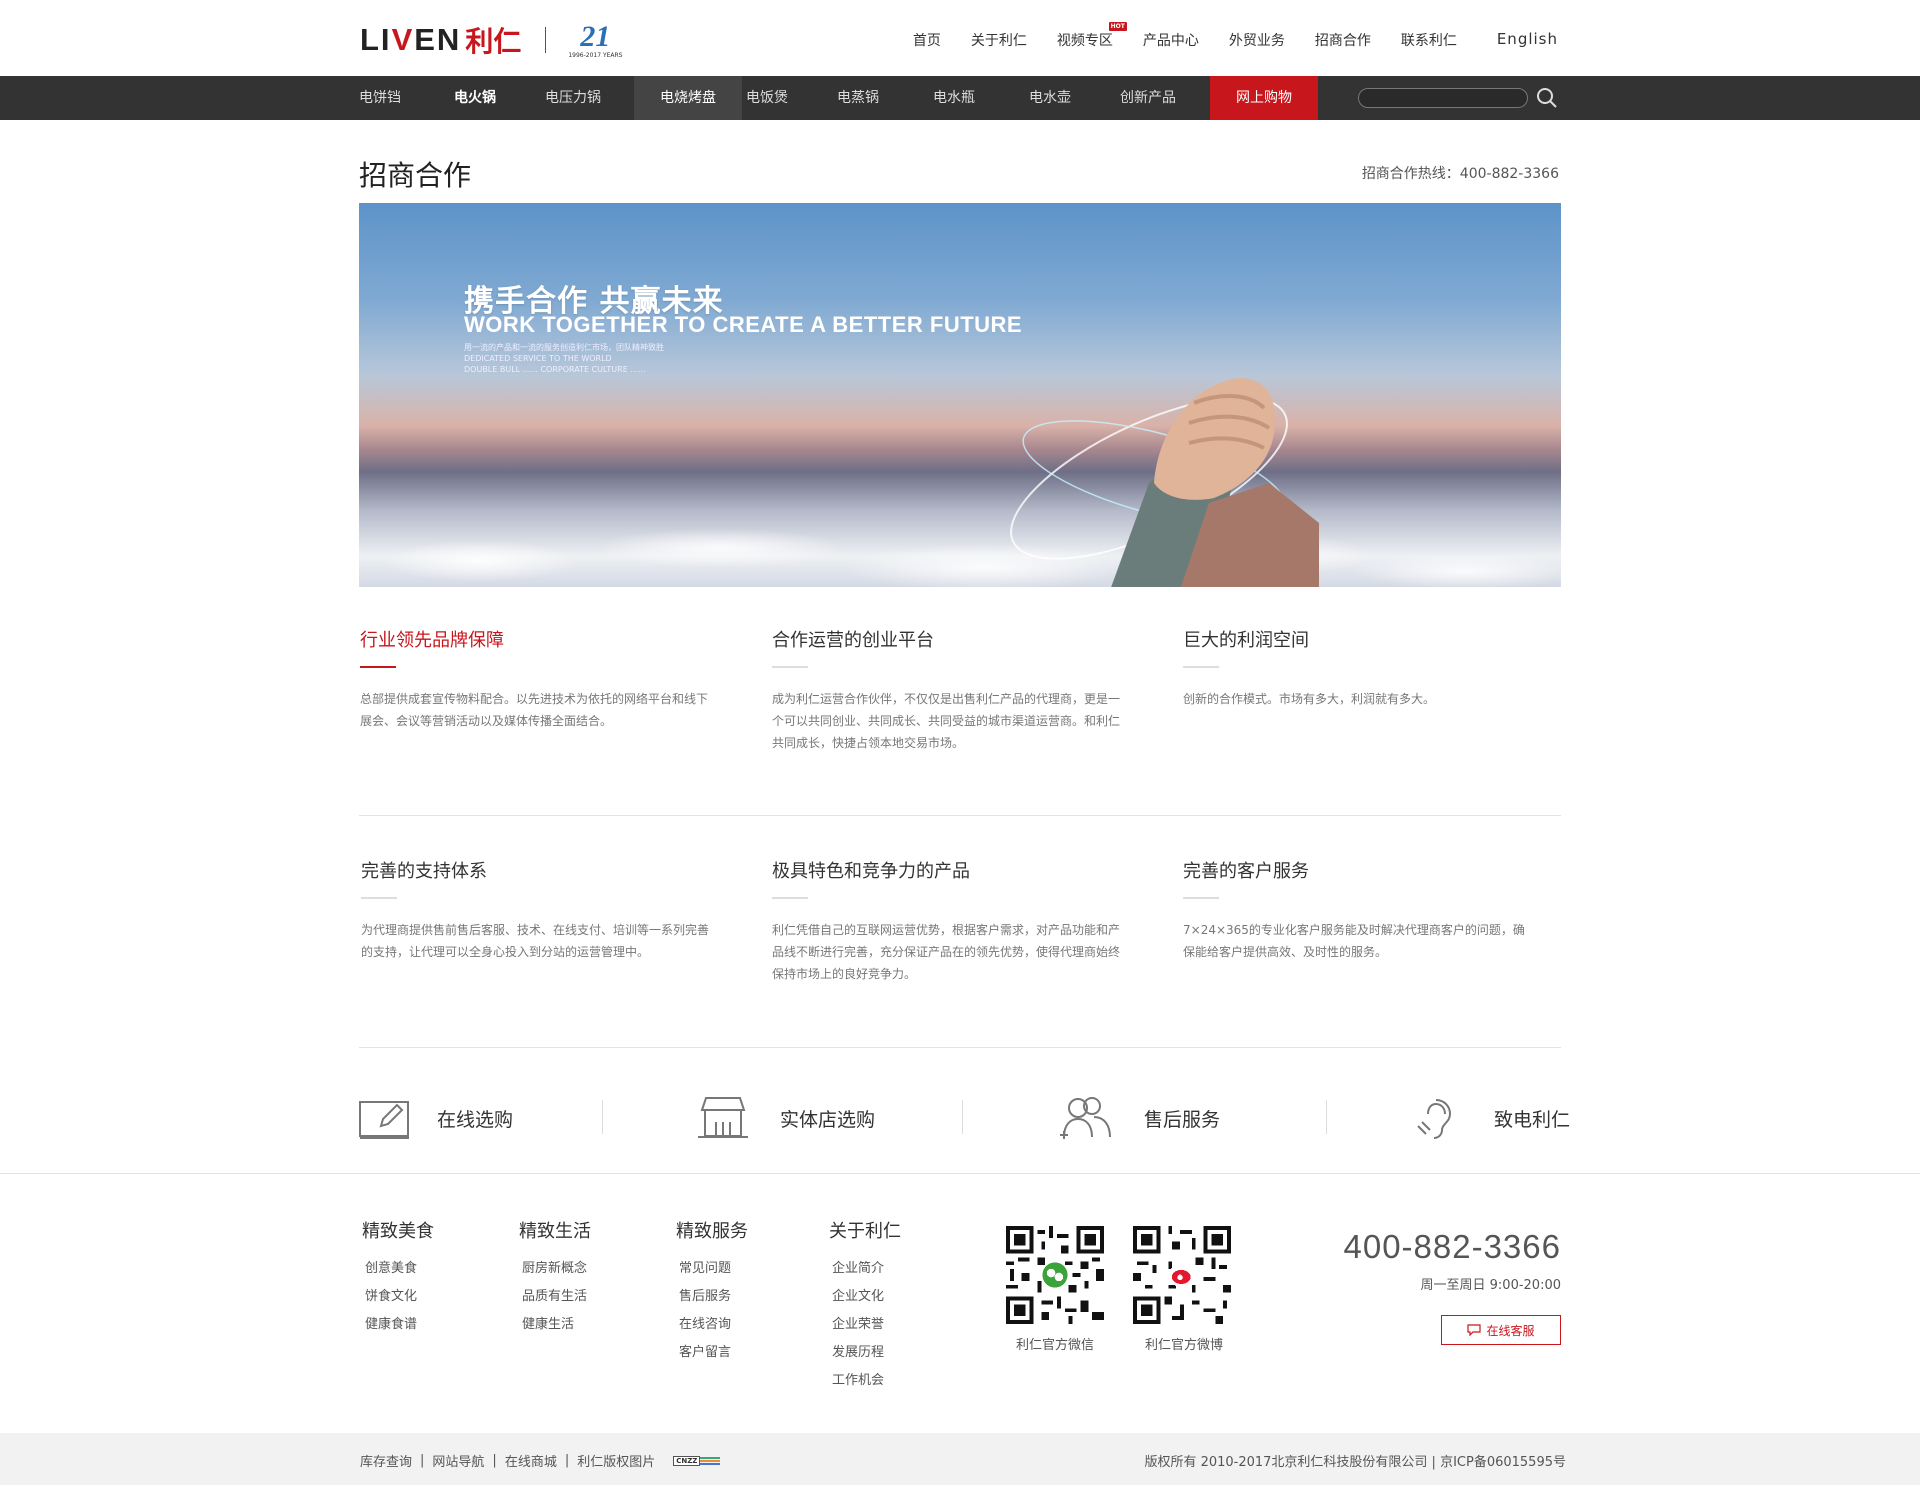 This screenshot has width=1920, height=1485. I want to click on nav-foreign-trade: 外贸业务, so click(1257, 40).